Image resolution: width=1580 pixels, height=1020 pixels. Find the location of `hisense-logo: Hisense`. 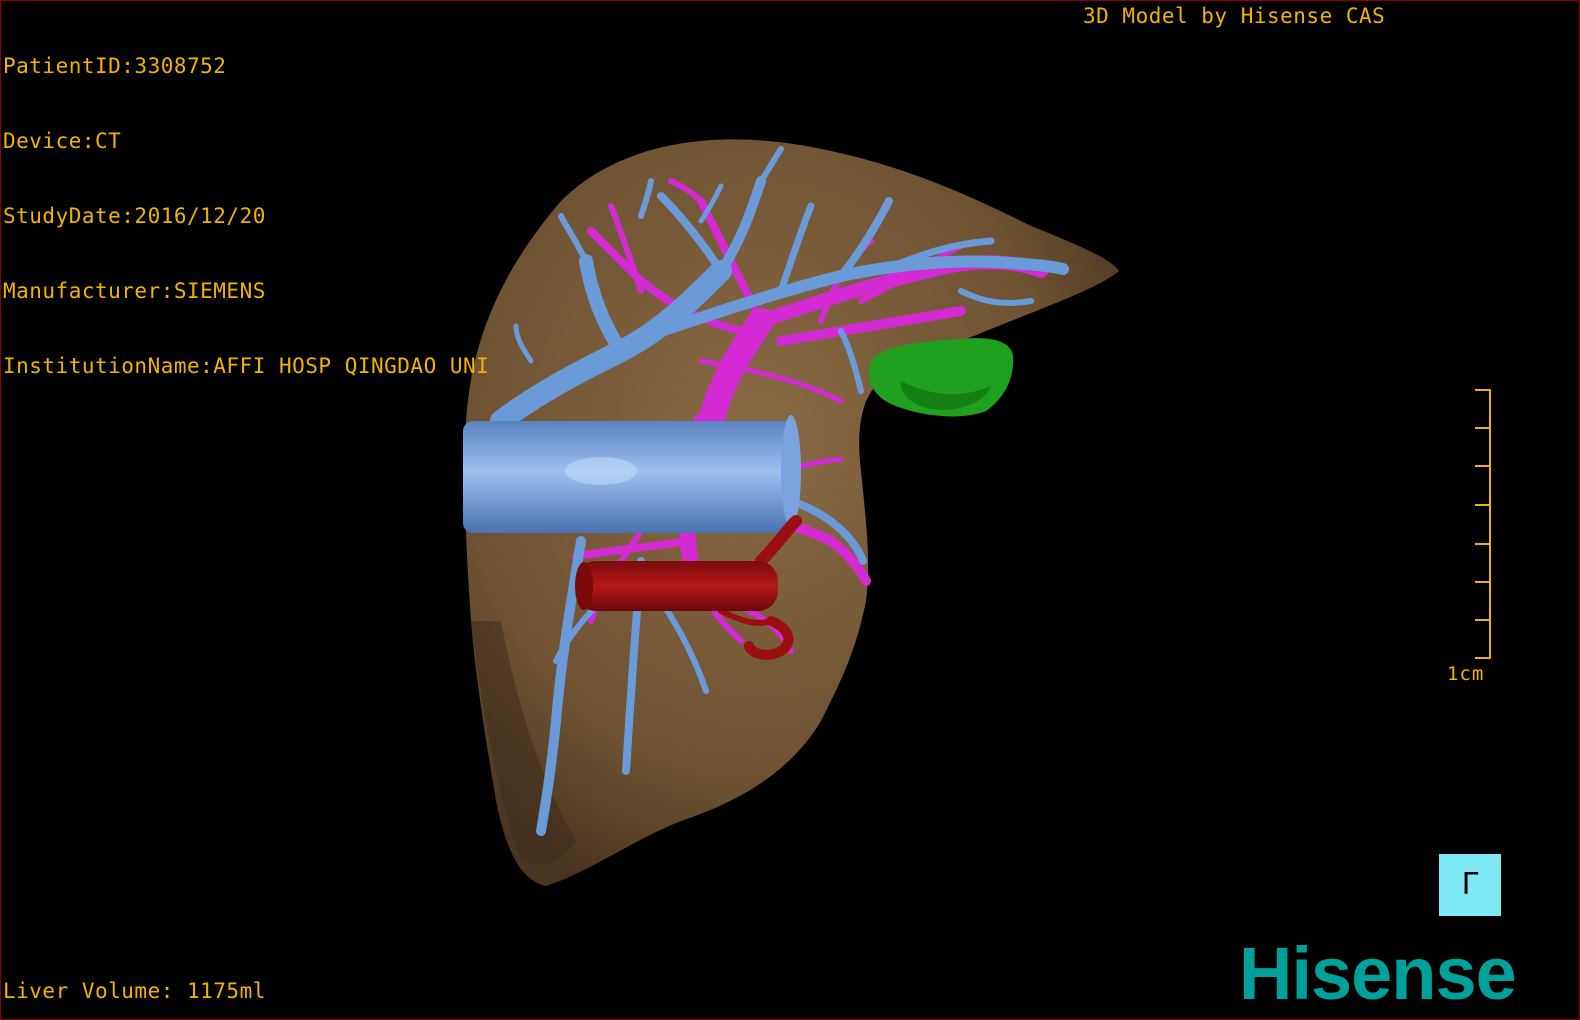

hisense-logo: Hisense is located at coordinates (1378, 973).